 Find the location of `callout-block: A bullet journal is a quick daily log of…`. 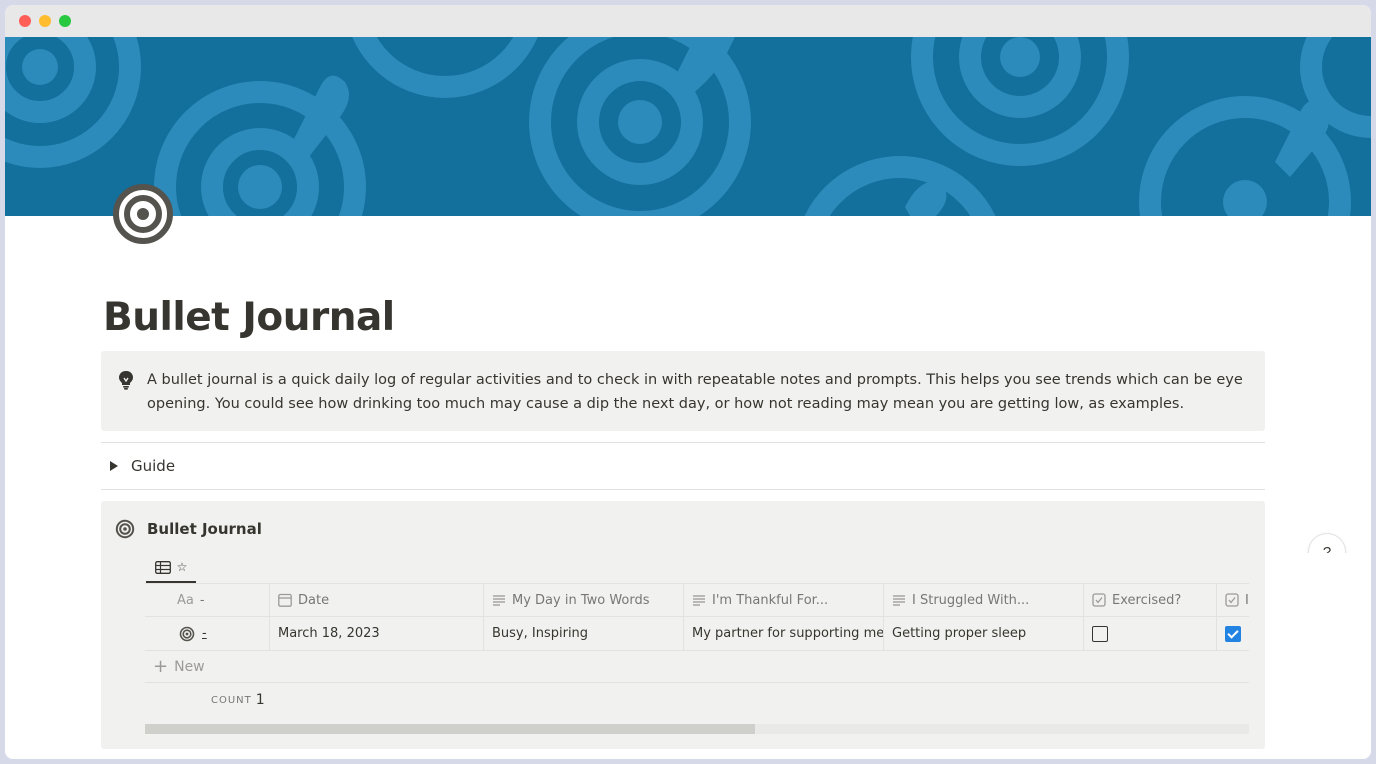

callout-block: A bullet journal is a quick daily log of… is located at coordinates (683, 391).